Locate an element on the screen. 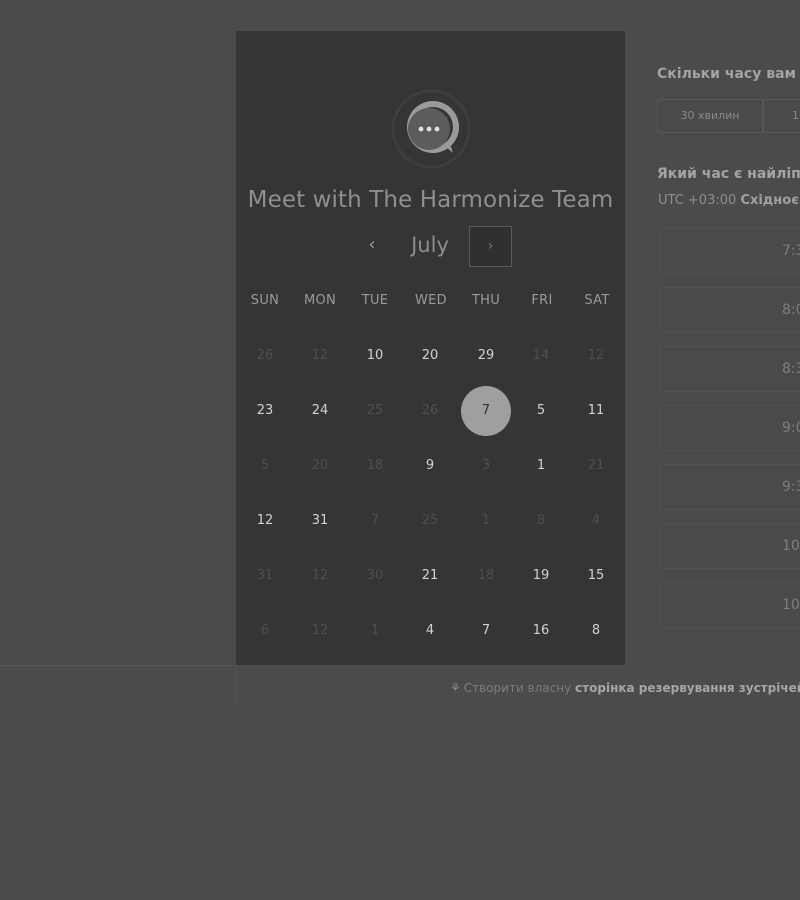 This screenshot has height=900, width=800. meeting-title: Meet with The Harmonize Team is located at coordinates (430, 200).